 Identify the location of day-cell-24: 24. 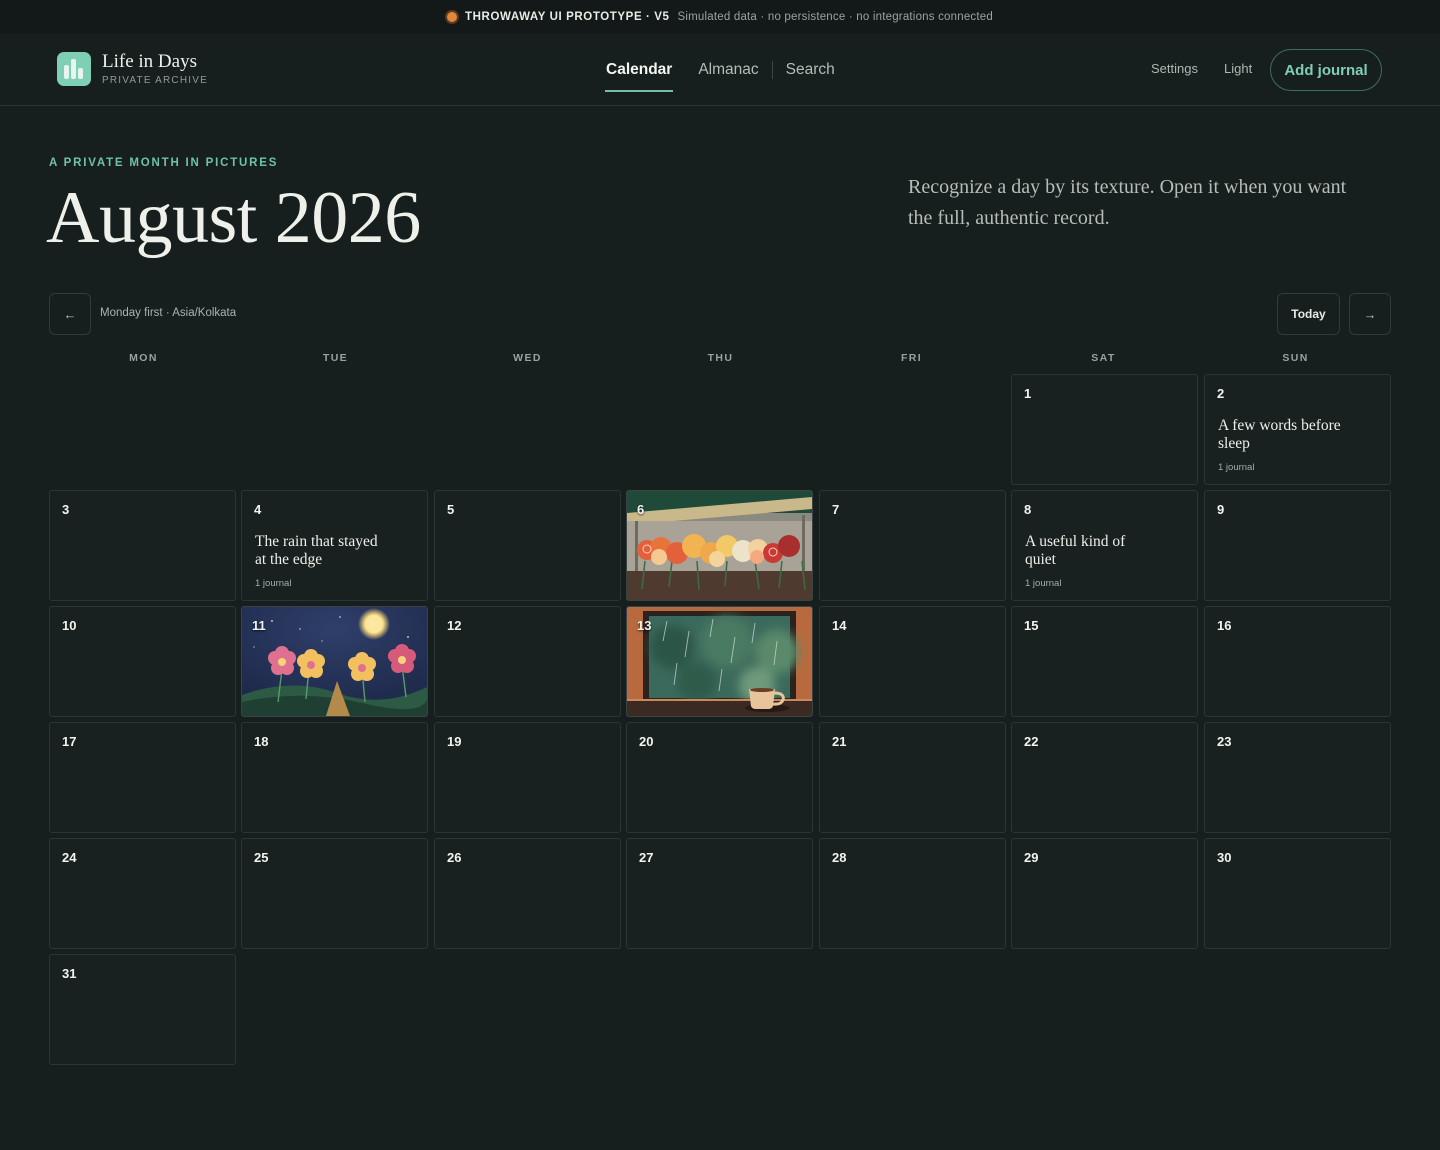
(142, 893).